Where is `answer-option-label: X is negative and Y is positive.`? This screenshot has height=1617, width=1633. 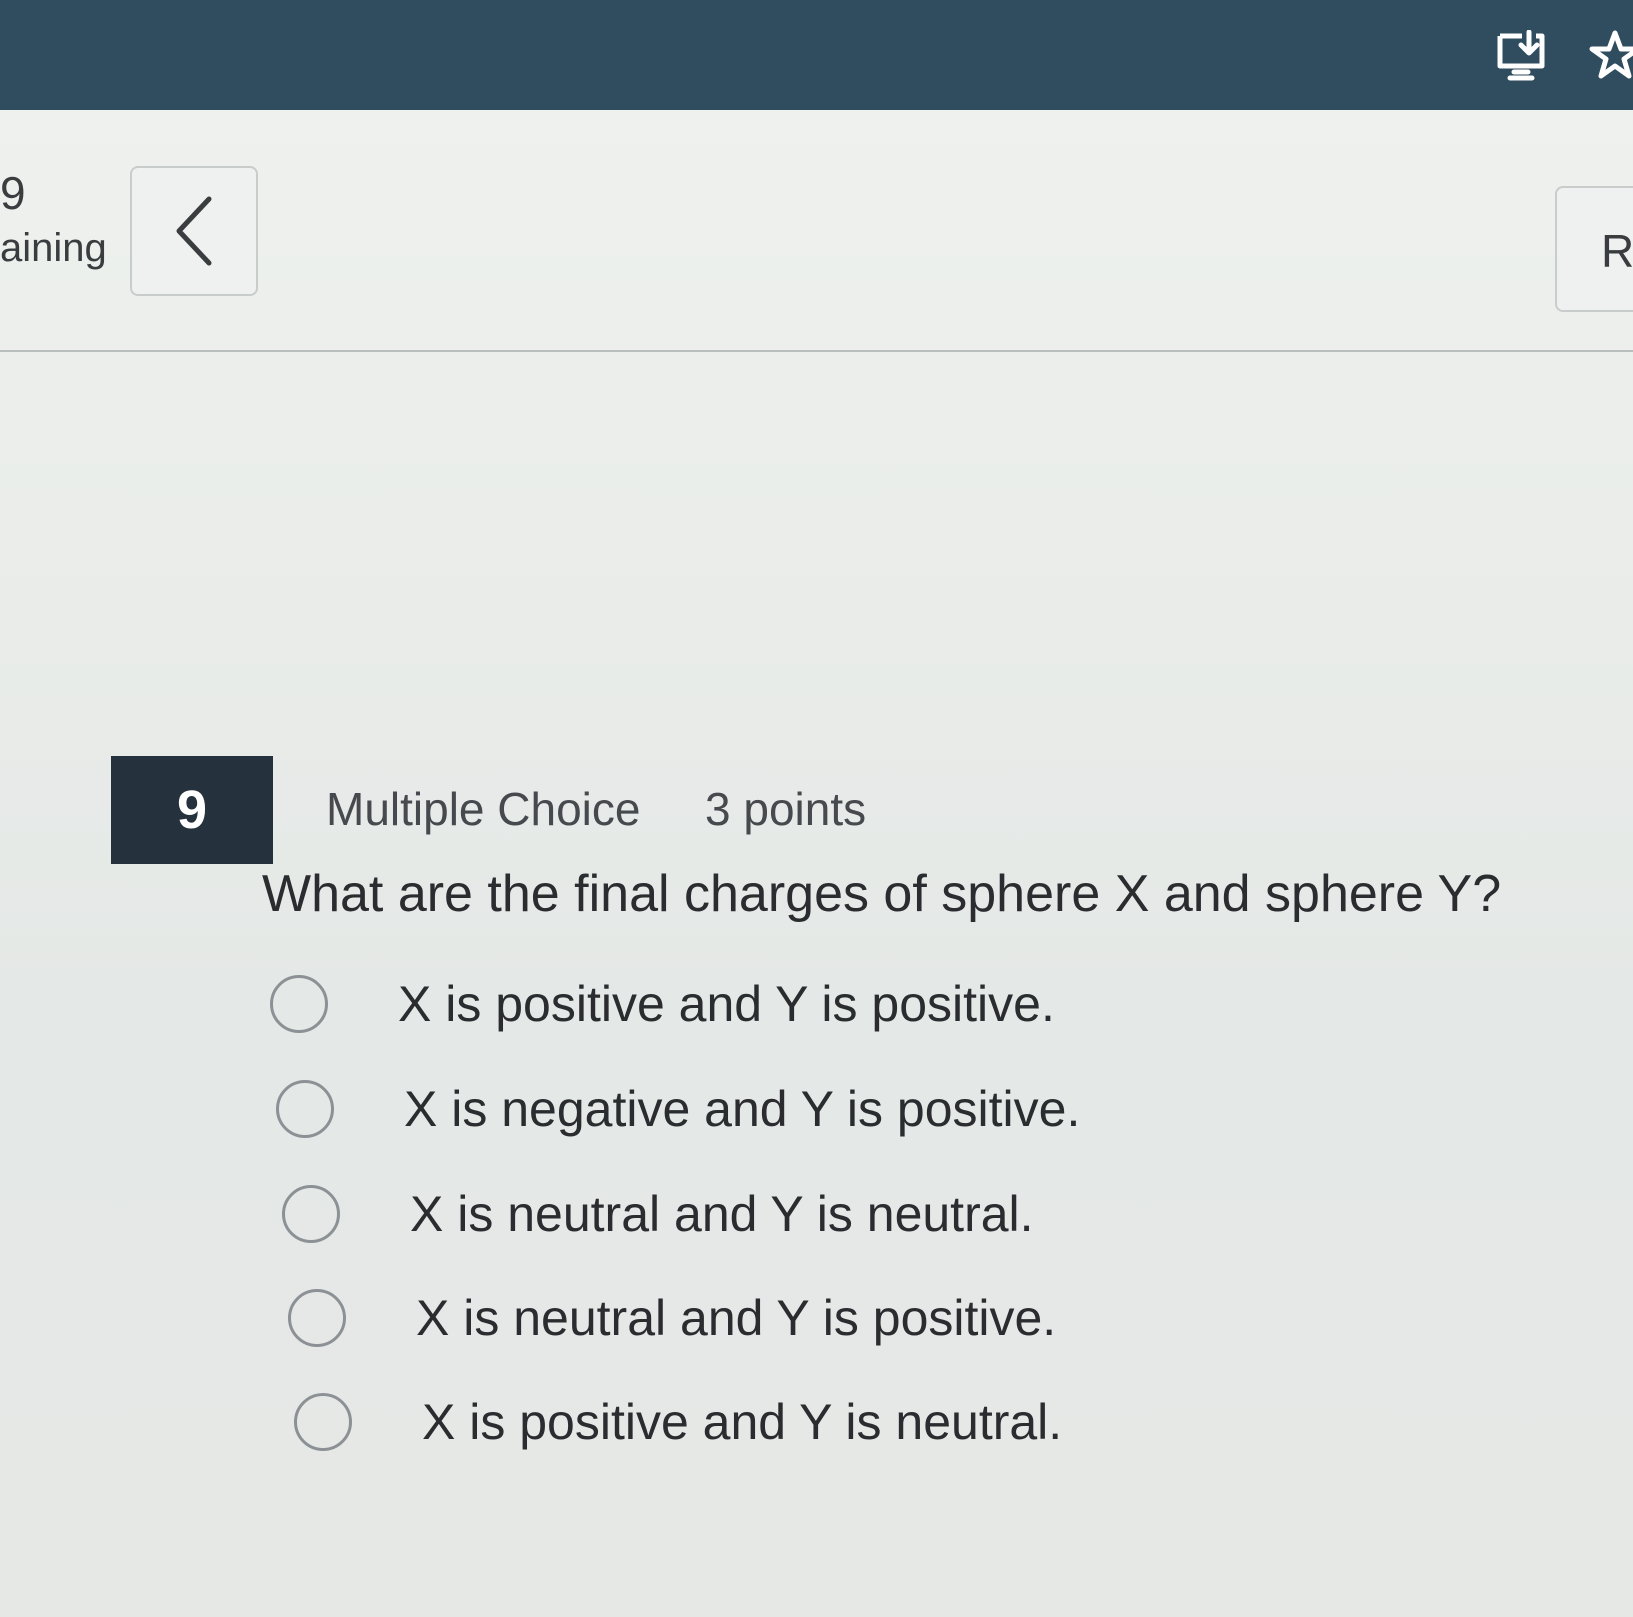 answer-option-label: X is negative and Y is positive. is located at coordinates (742, 1109).